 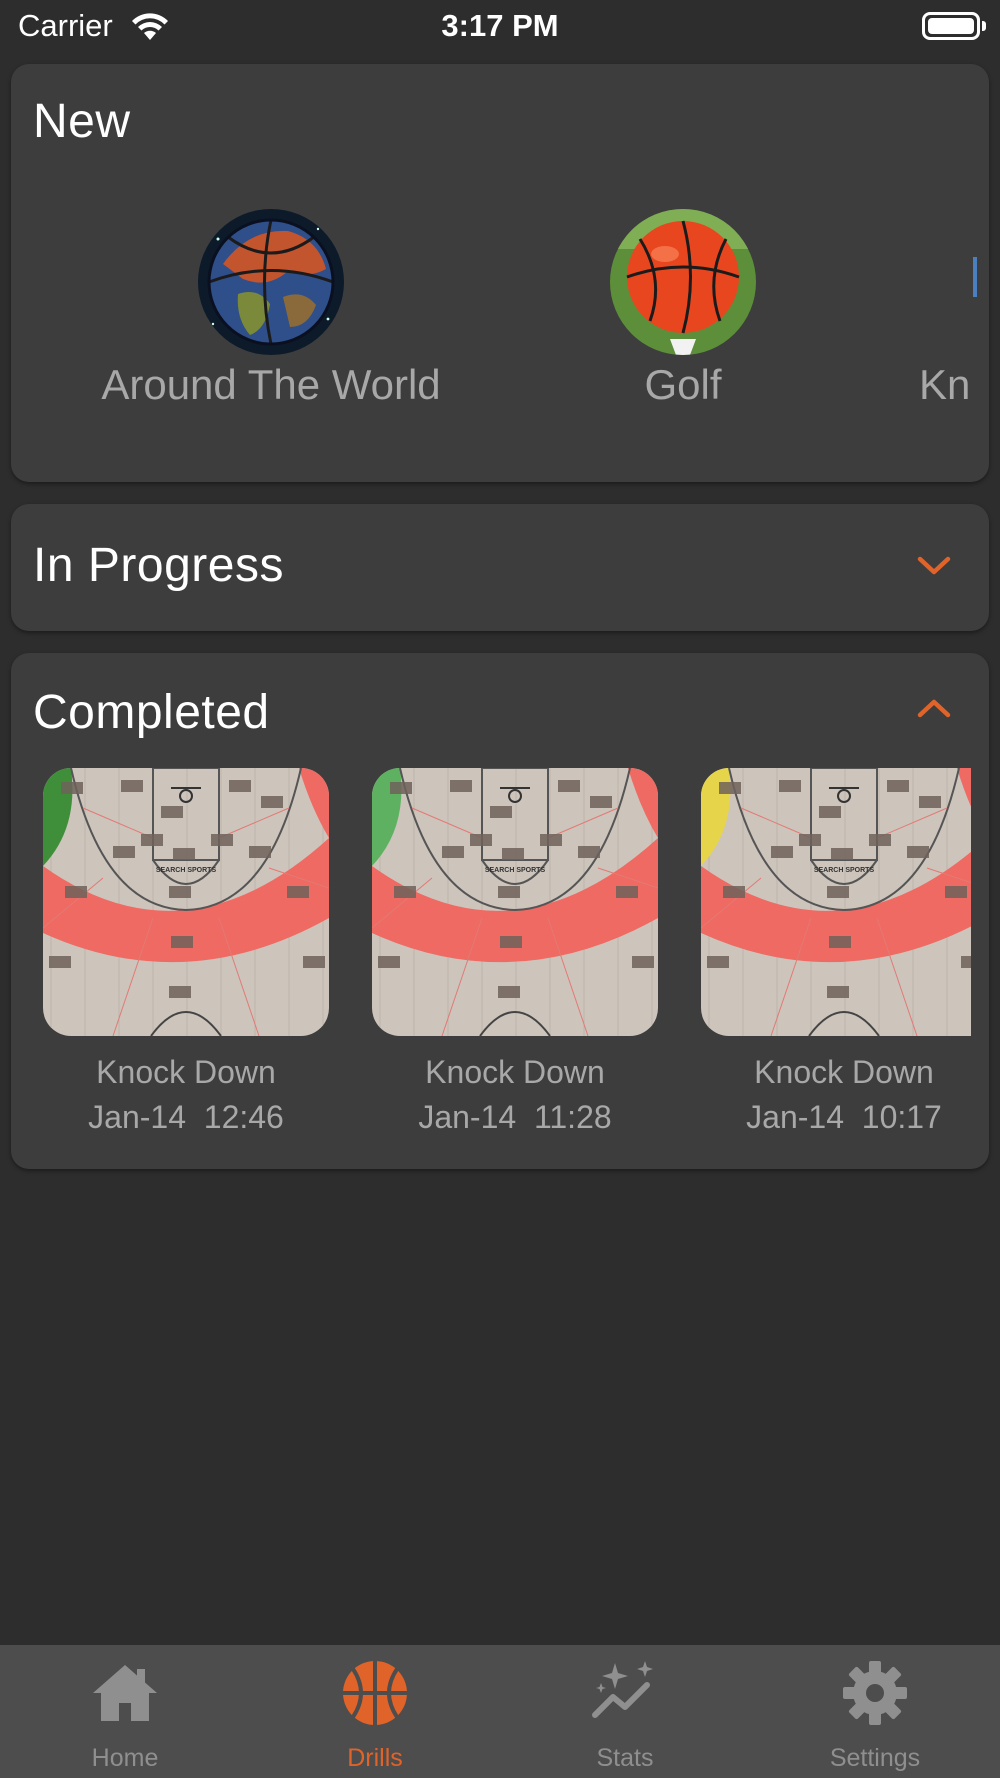 I want to click on tab-label: Drills, so click(x=375, y=1758).